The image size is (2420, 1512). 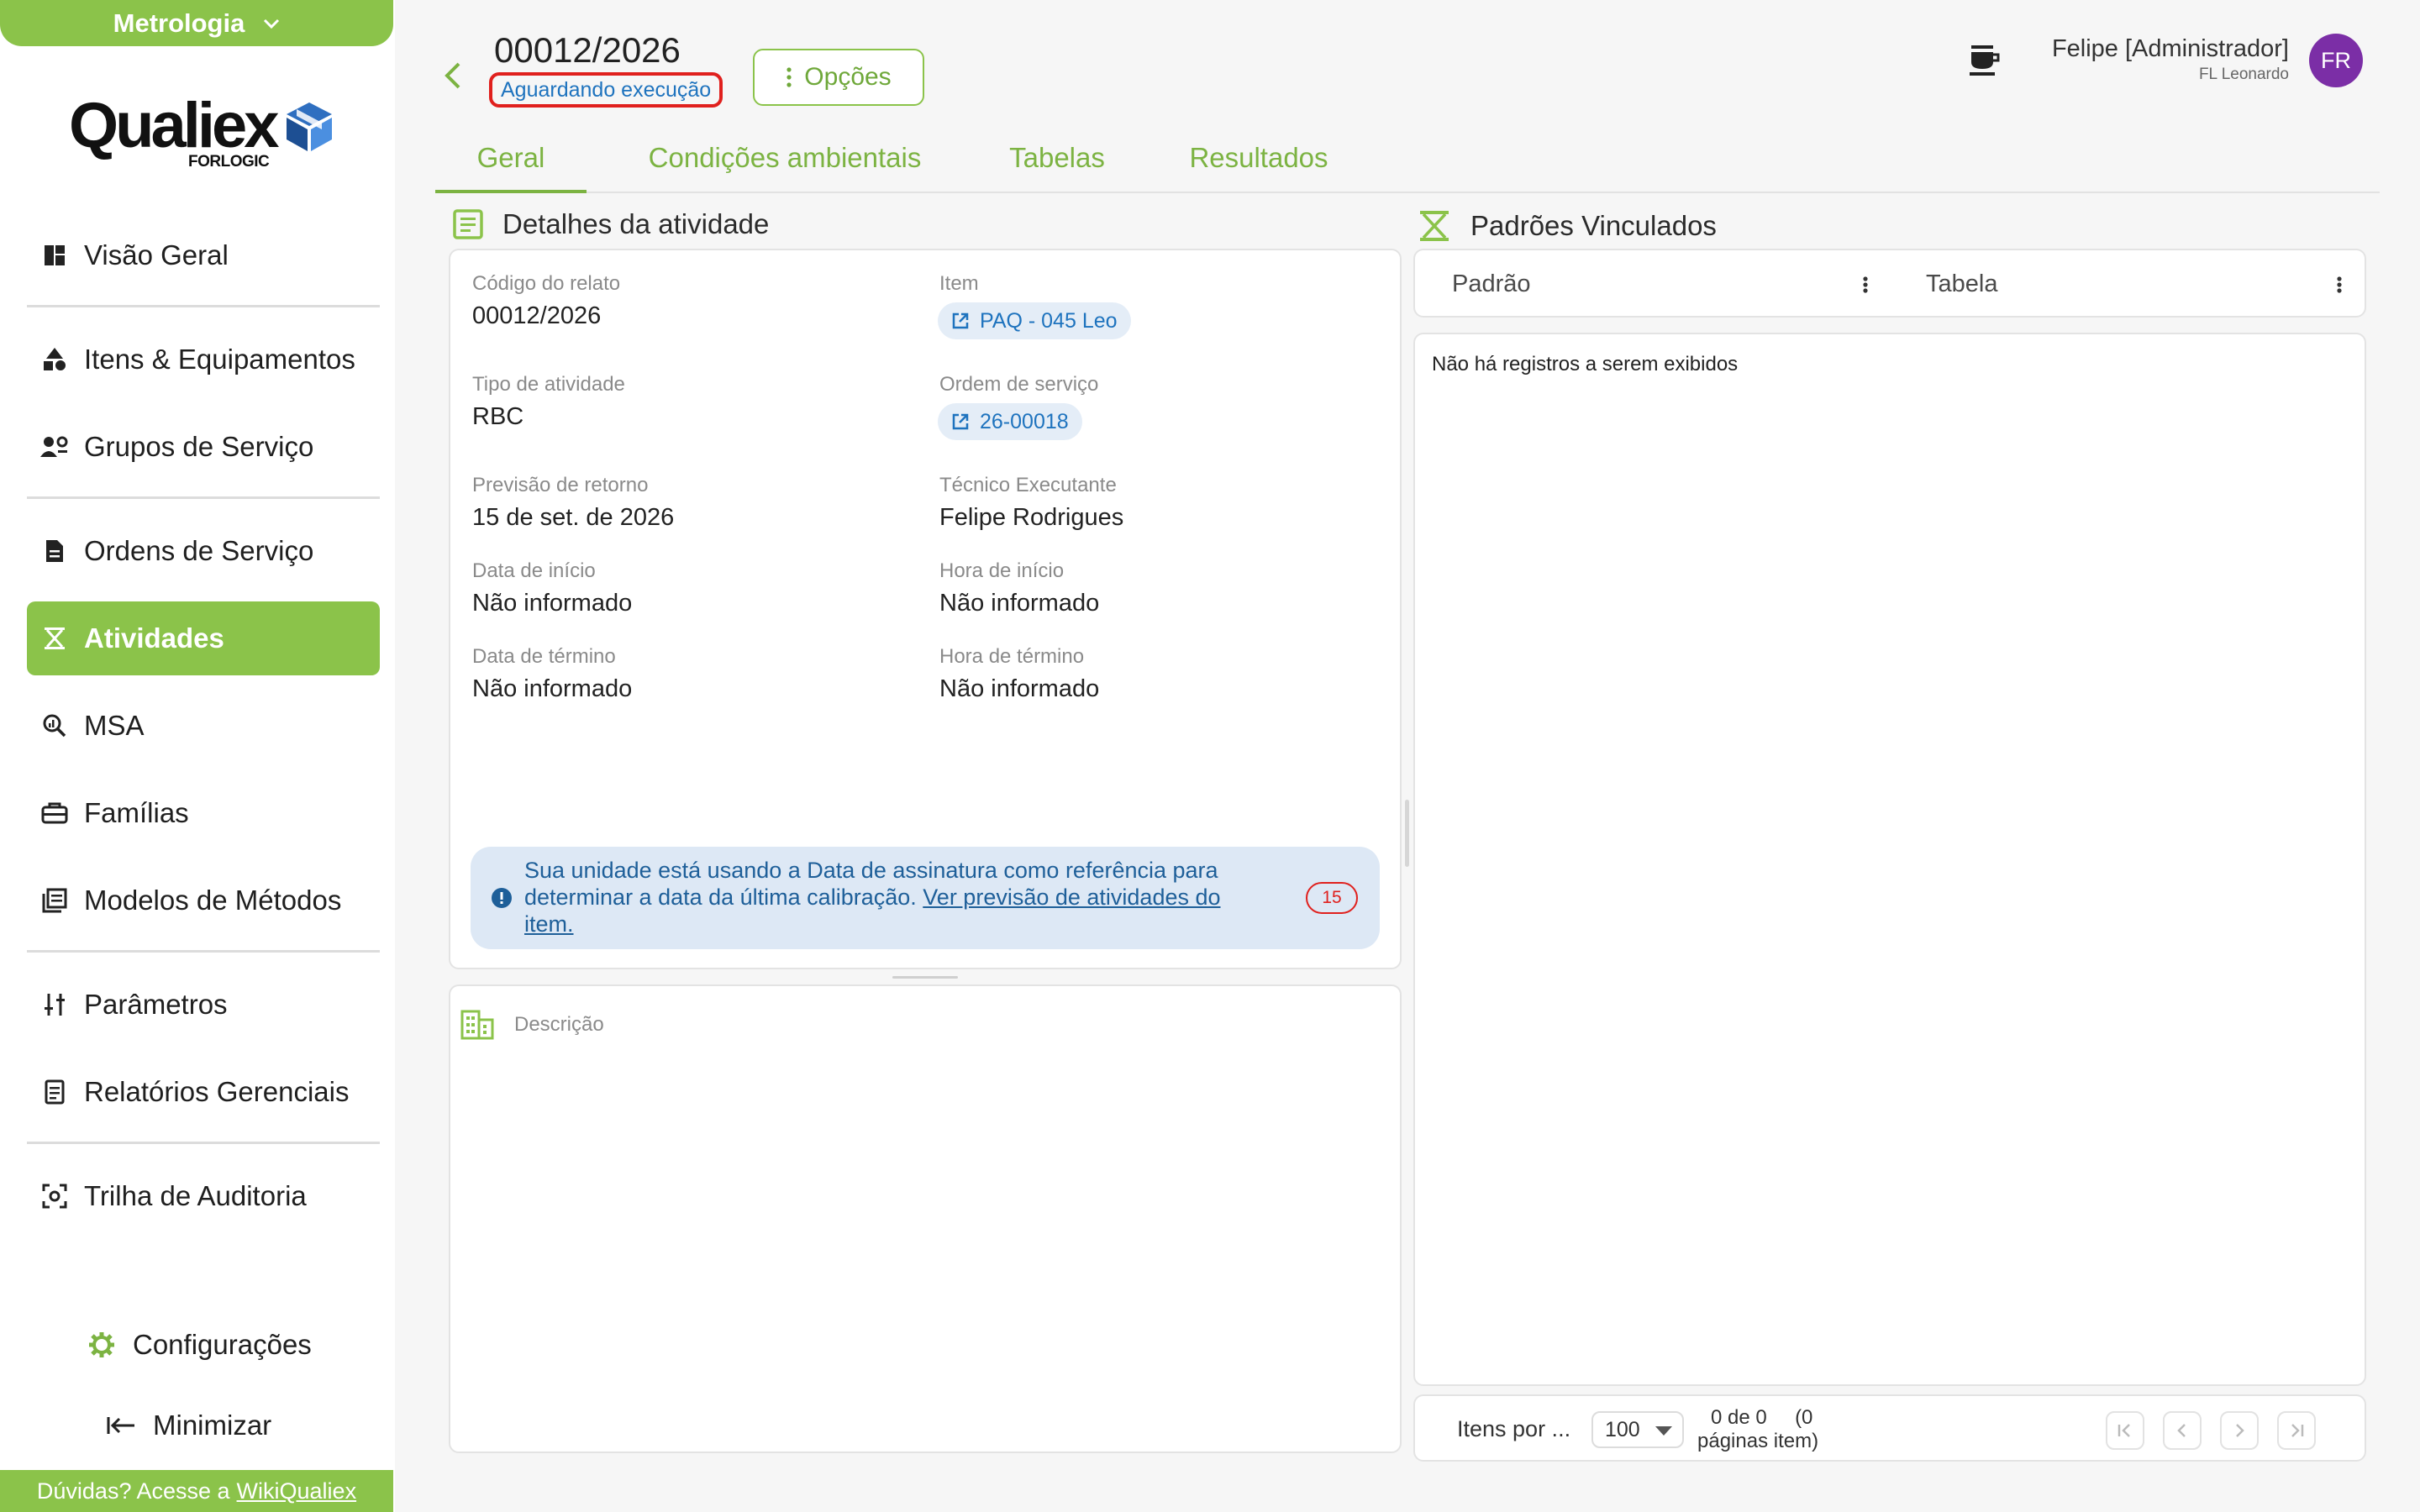 I want to click on tab-condicoes-ambientais: Condições ambientais, so click(x=784, y=158).